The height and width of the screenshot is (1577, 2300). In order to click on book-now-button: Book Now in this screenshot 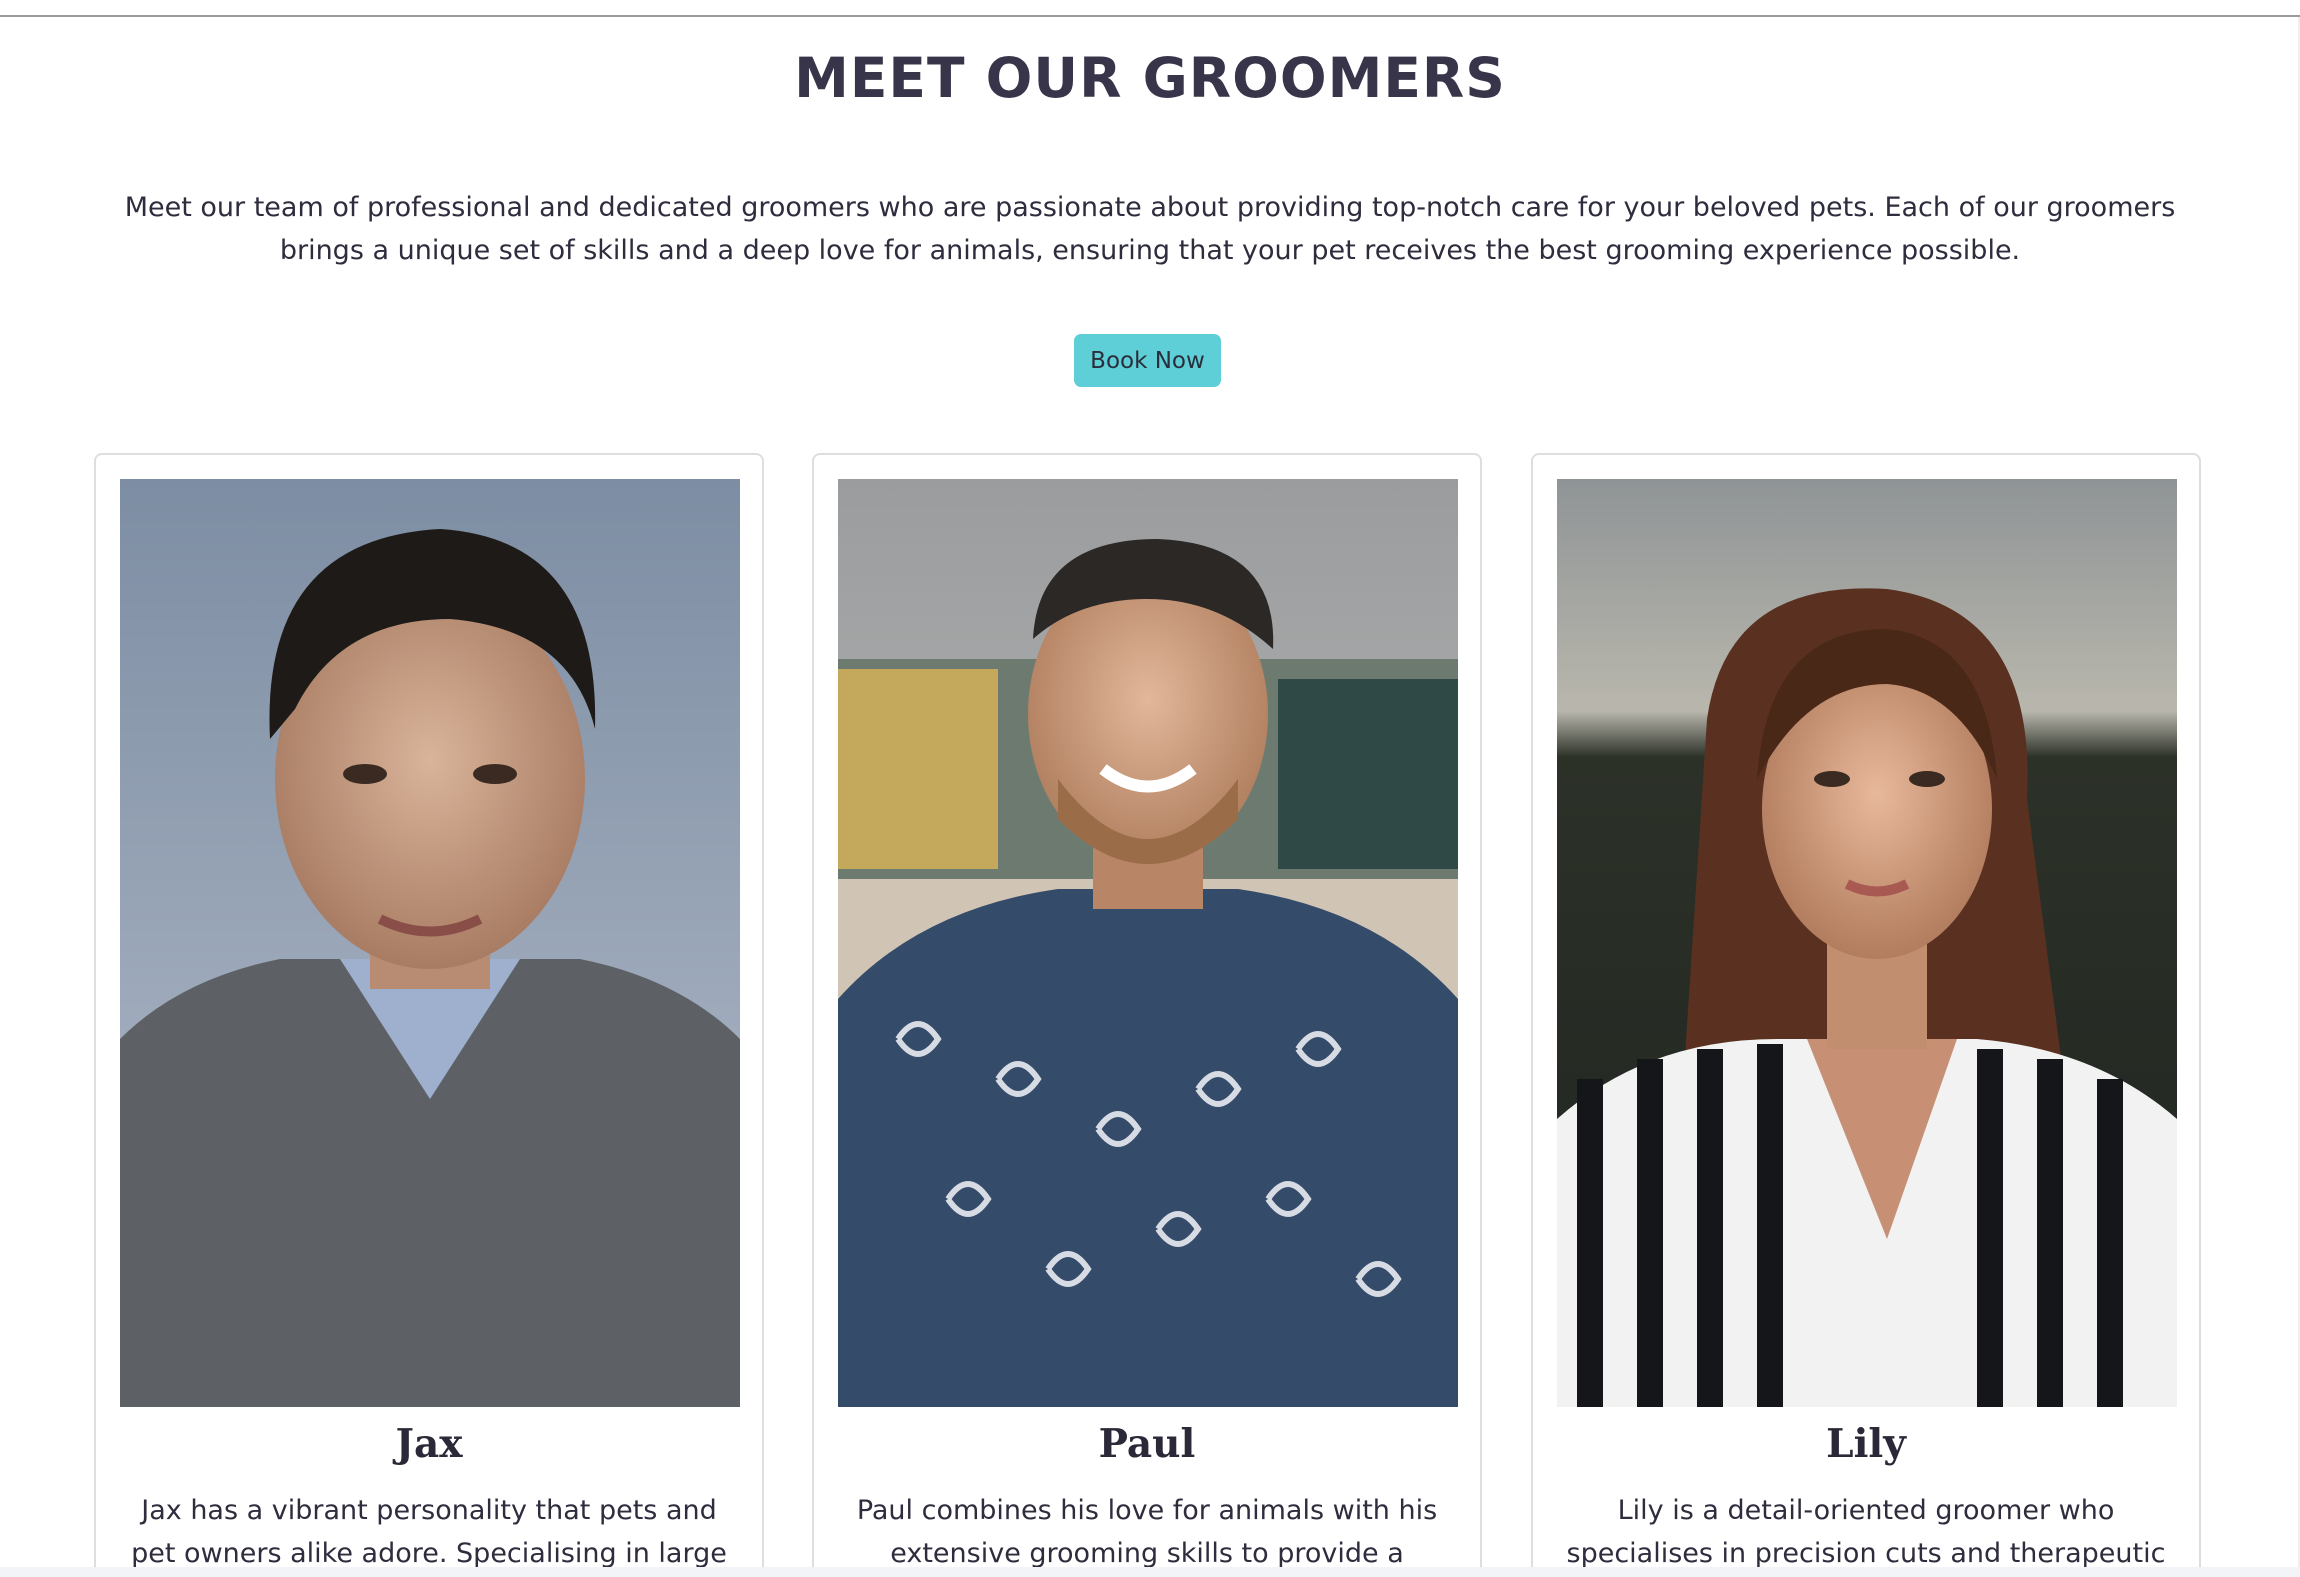, I will do `click(1147, 360)`.